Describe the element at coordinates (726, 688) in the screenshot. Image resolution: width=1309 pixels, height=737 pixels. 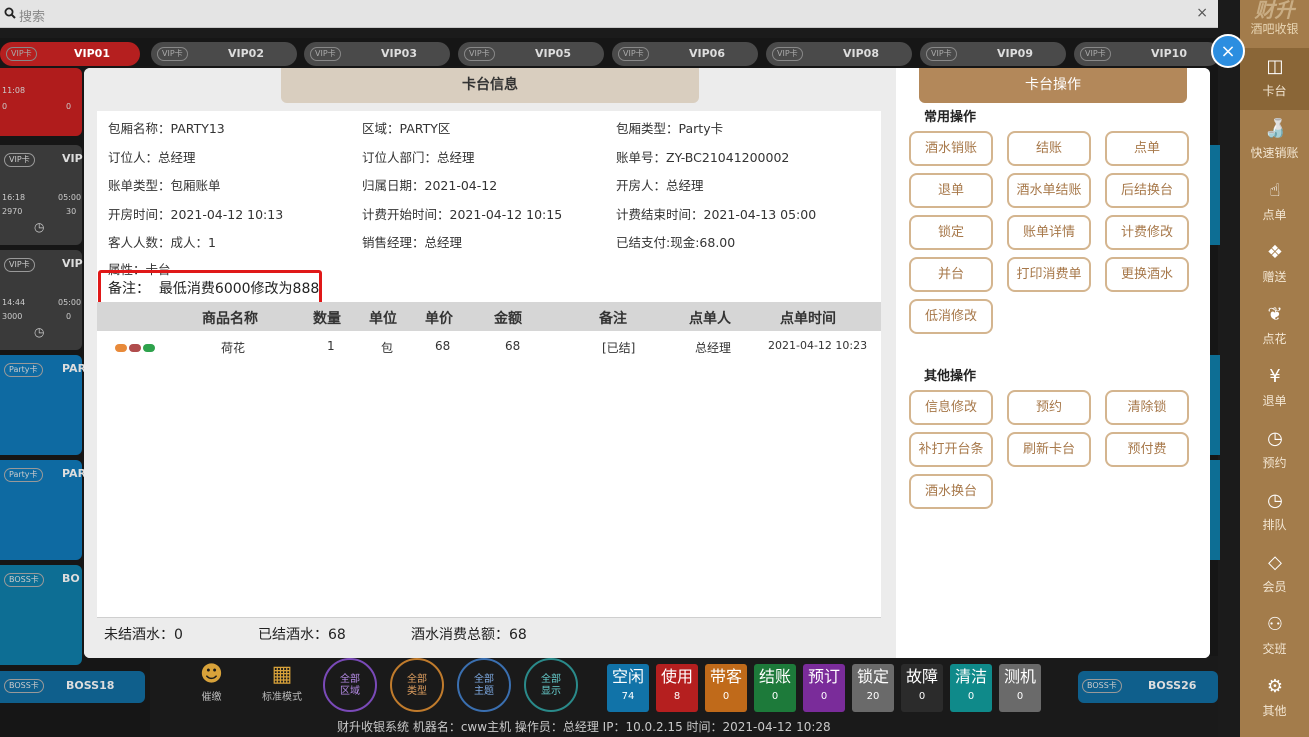
I see `status-filter-button: 带客 0` at that location.